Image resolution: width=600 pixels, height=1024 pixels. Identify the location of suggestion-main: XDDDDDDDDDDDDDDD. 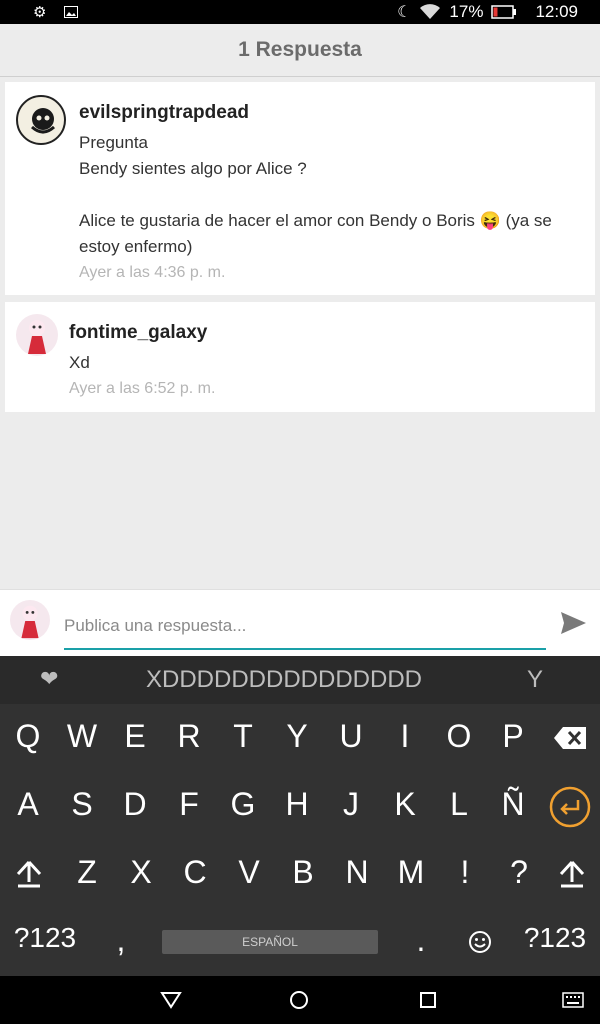
(284, 680).